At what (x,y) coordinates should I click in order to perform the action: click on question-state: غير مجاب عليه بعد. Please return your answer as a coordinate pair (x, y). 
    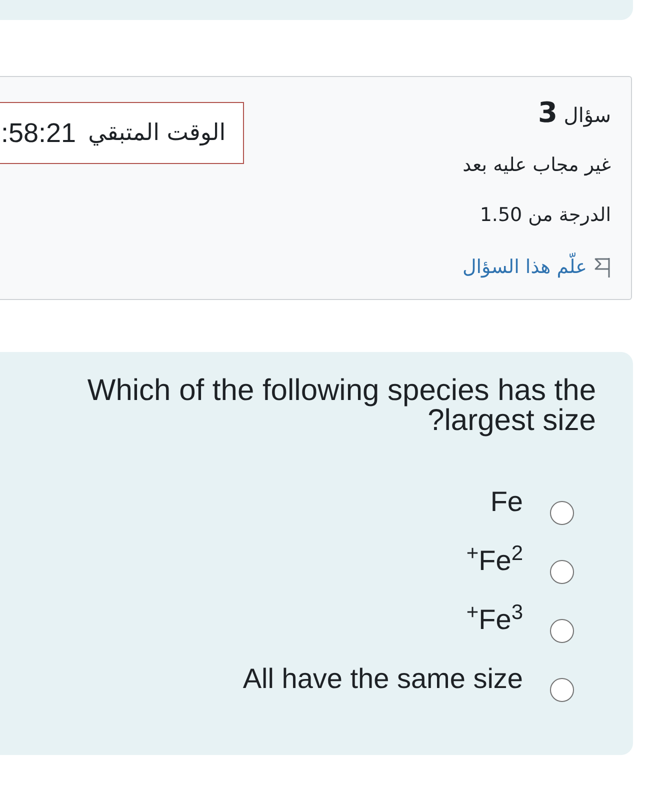
    Looking at the image, I should click on (536, 165).